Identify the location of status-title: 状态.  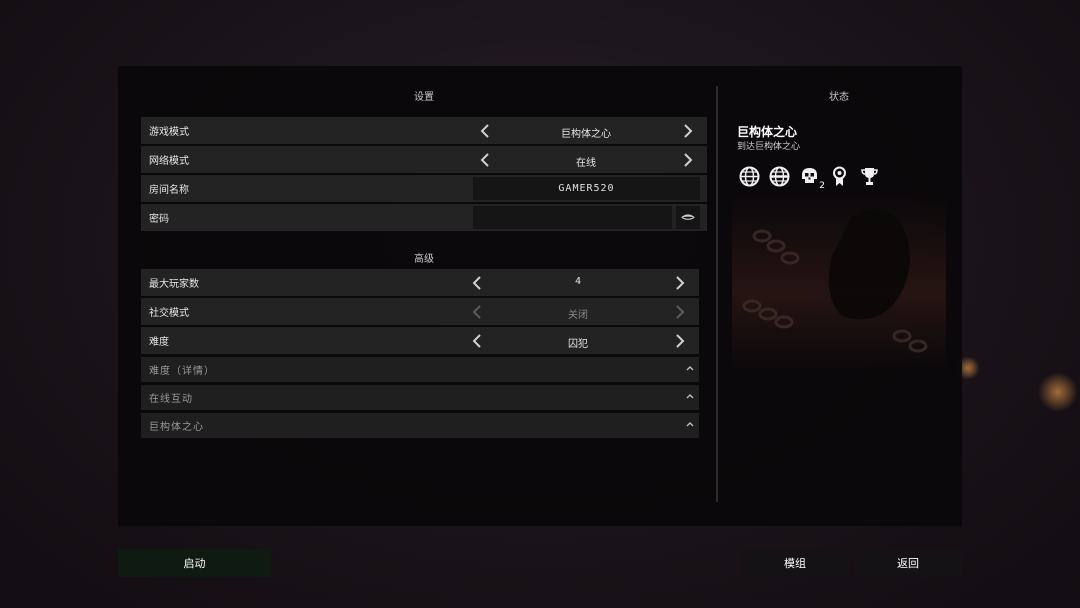
(839, 97).